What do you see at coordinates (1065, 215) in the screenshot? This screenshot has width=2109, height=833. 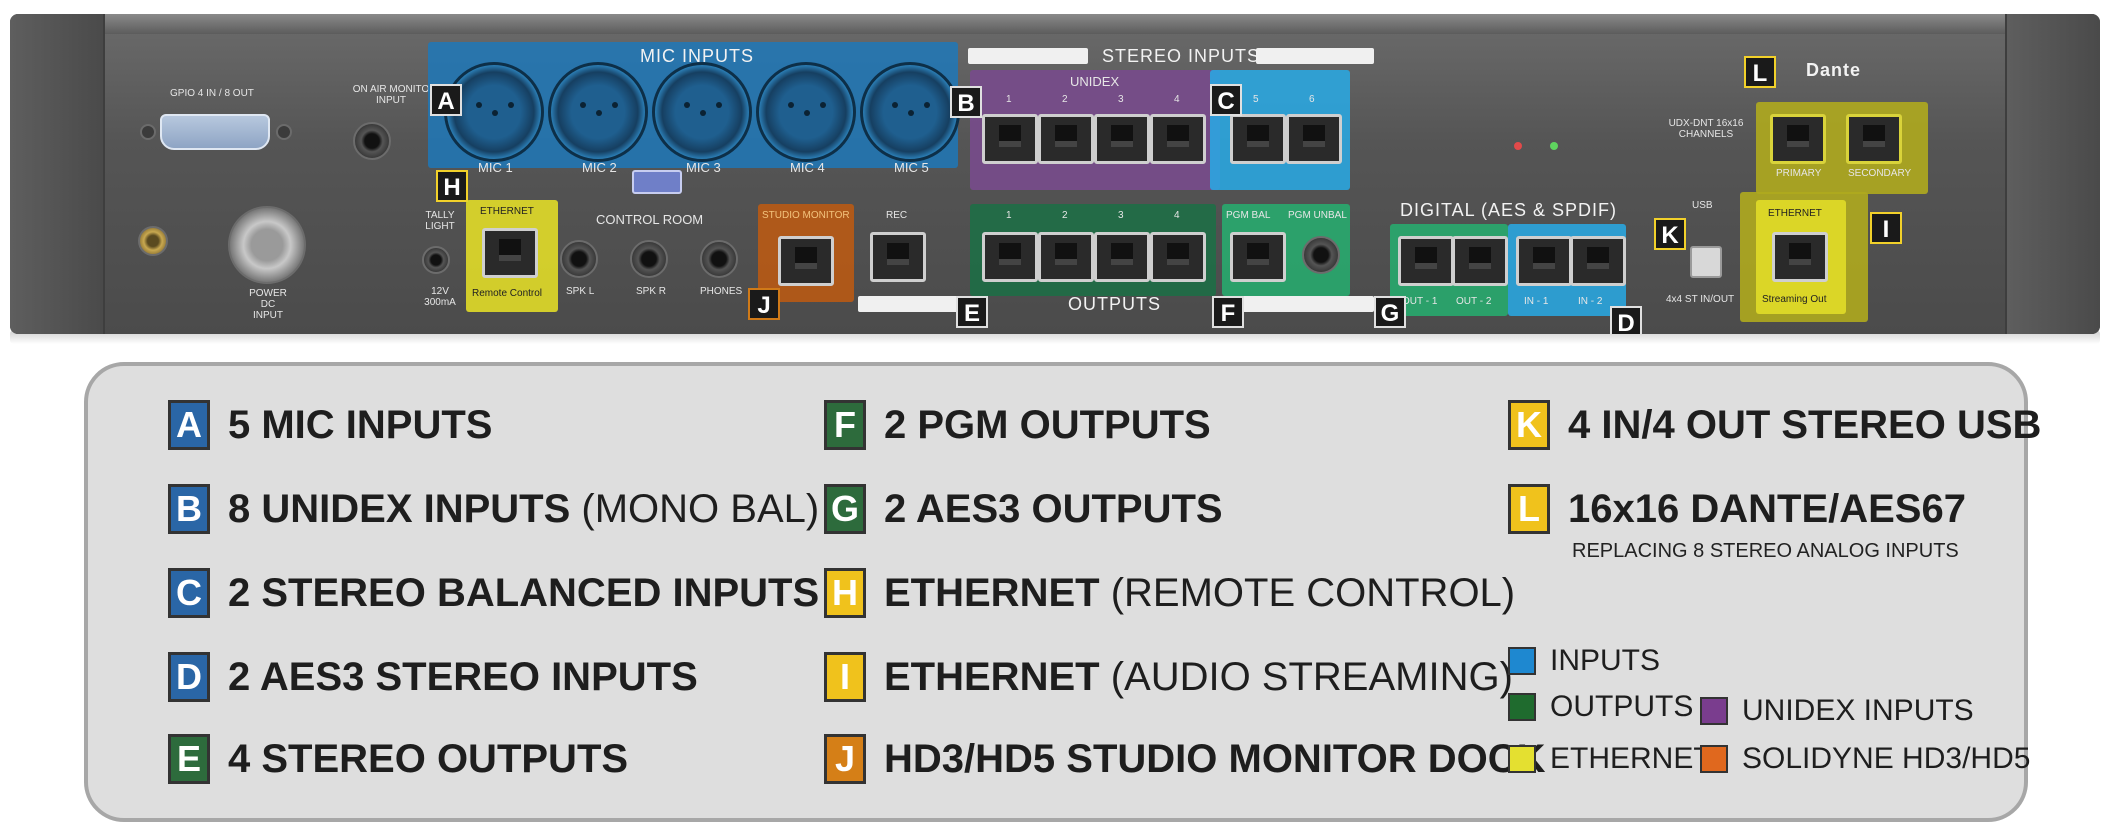 I see `output-num-2: 2` at bounding box center [1065, 215].